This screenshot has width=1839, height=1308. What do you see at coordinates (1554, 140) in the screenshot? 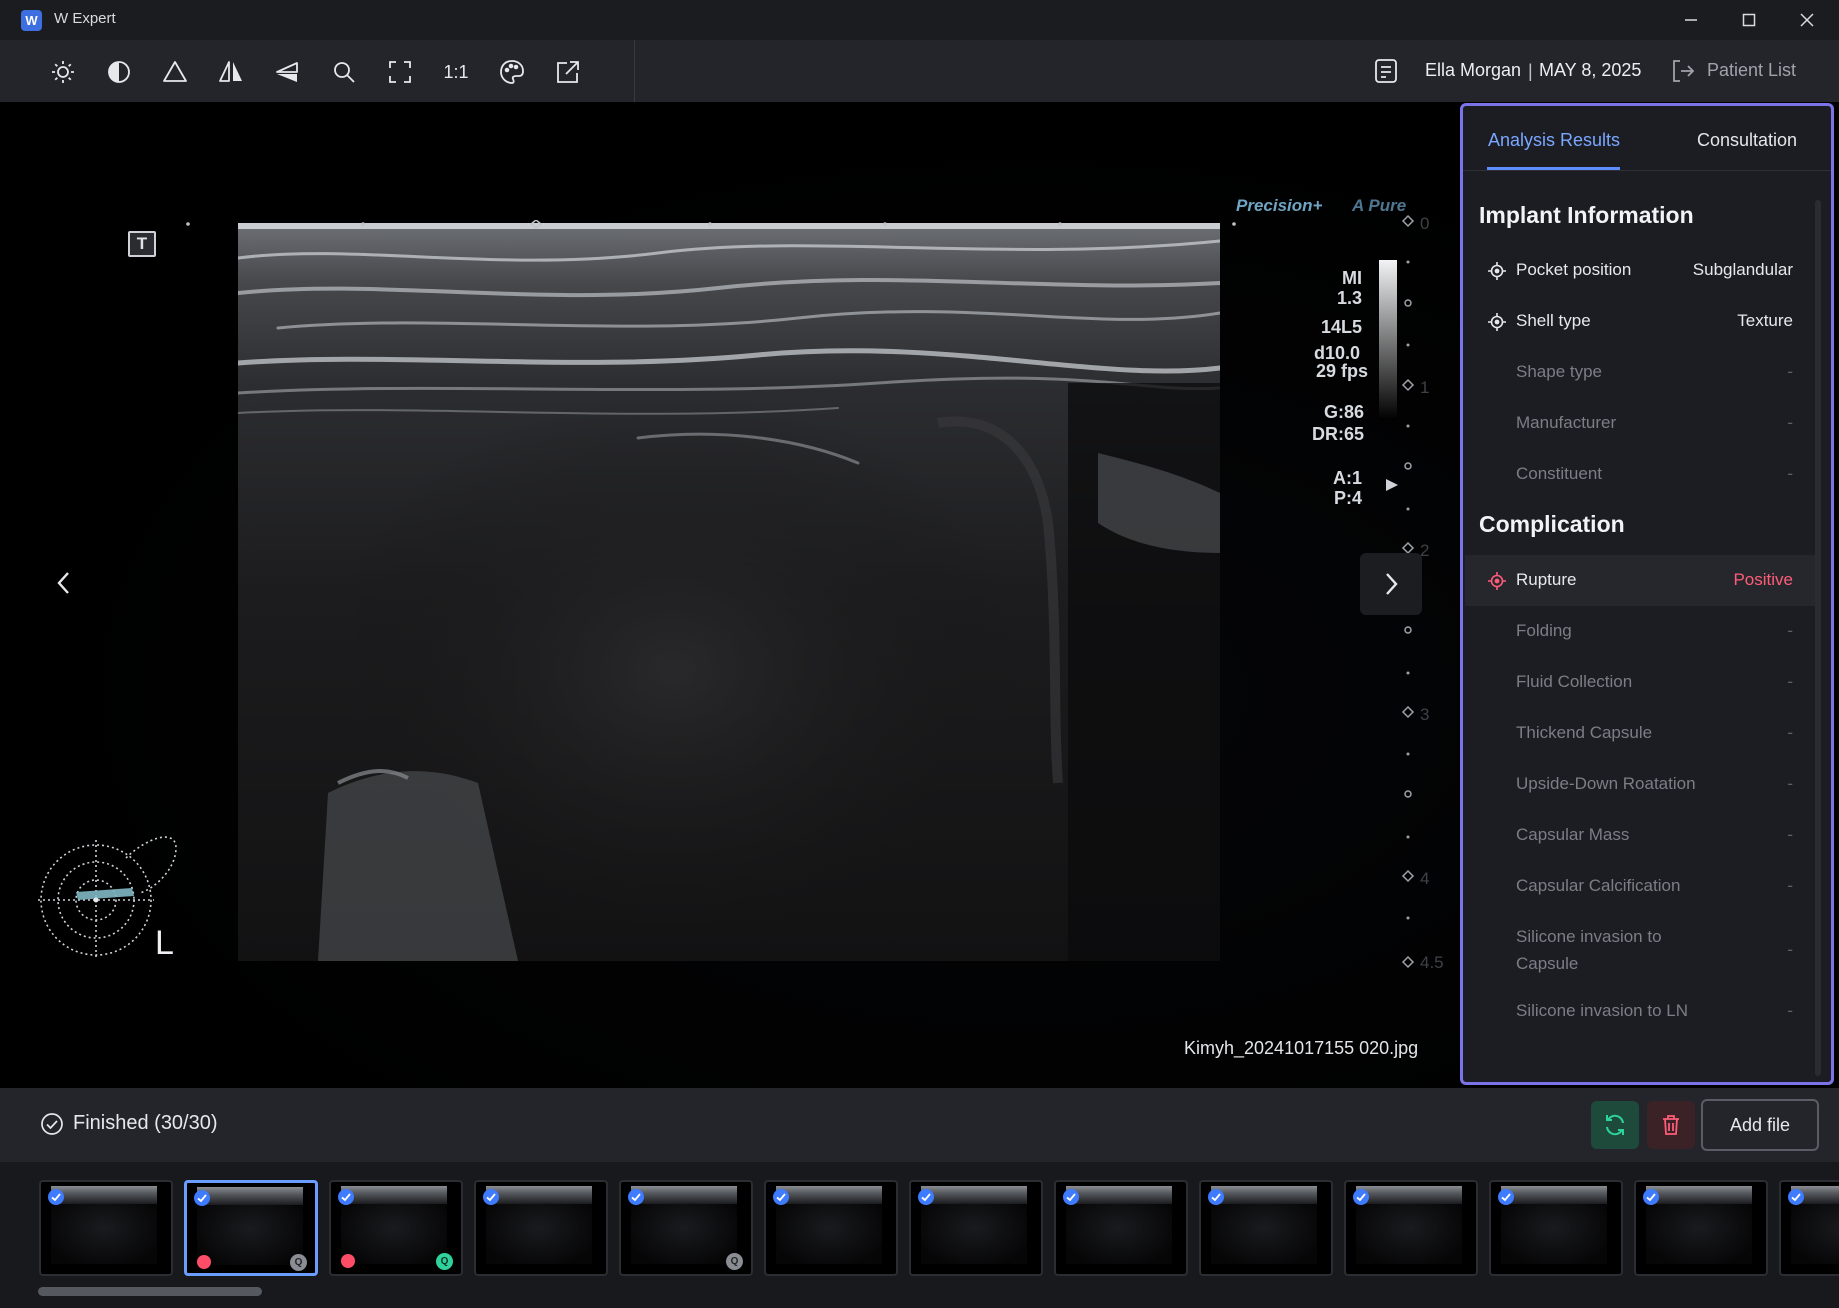
I see `tab-analysis-results: Analysis Results` at bounding box center [1554, 140].